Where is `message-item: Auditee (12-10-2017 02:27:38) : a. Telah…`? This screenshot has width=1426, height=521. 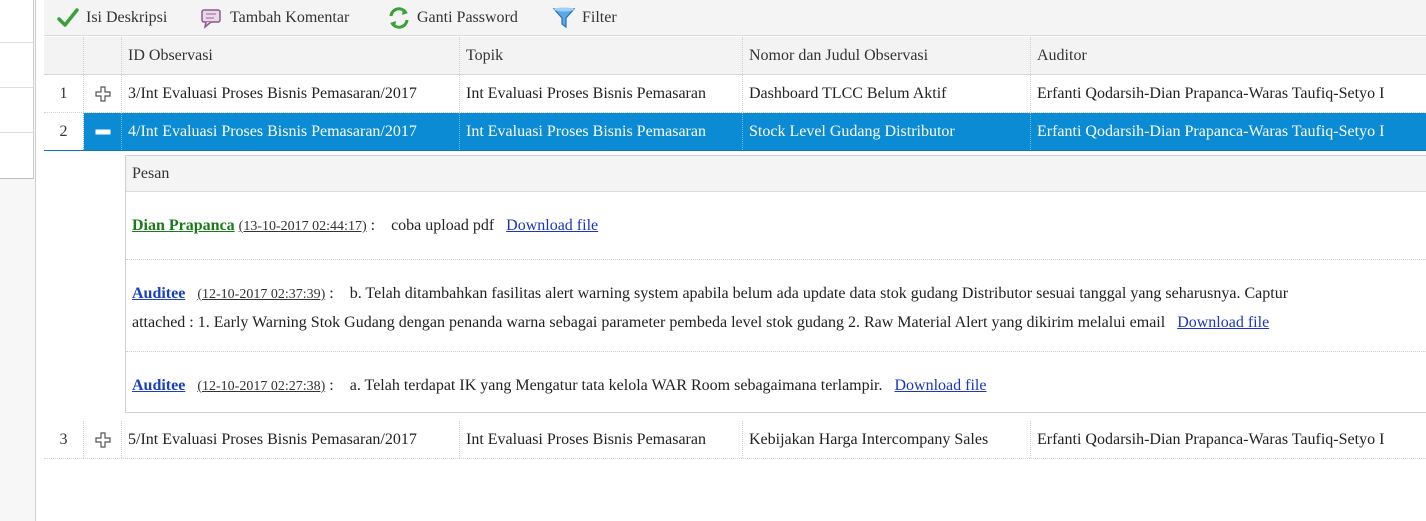
message-item: Auditee (12-10-2017 02:27:38) : a. Telah… is located at coordinates (776, 383).